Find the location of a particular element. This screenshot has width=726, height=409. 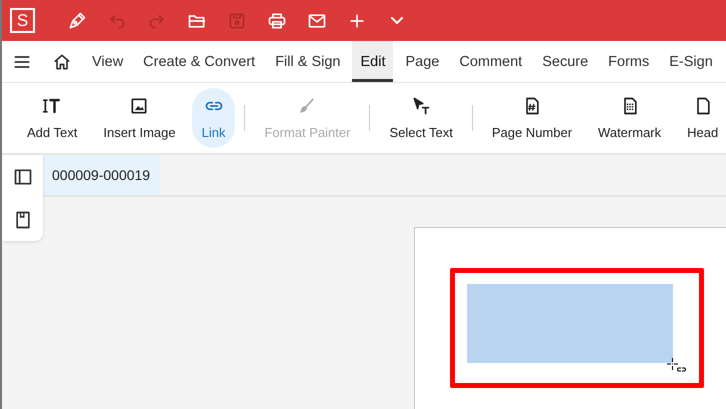

toolbar-button: Head is located at coordinates (701, 118).